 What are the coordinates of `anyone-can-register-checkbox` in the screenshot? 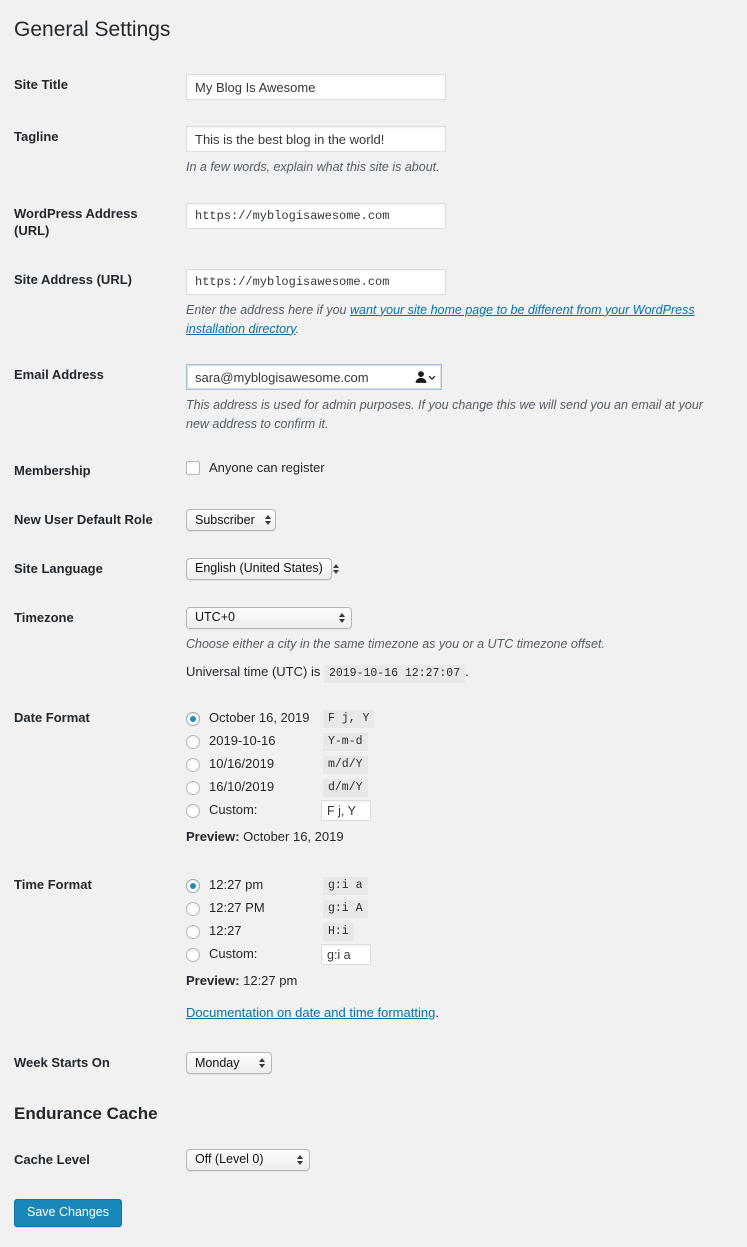 It's located at (193, 468).